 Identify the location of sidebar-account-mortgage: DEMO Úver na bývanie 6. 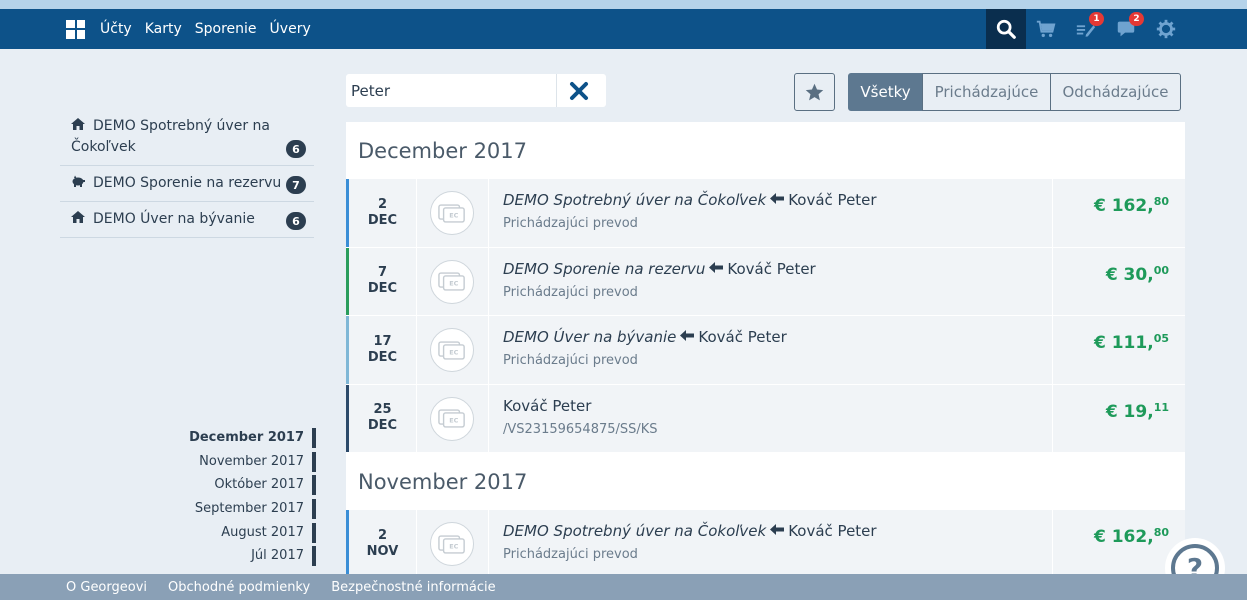
(187, 220).